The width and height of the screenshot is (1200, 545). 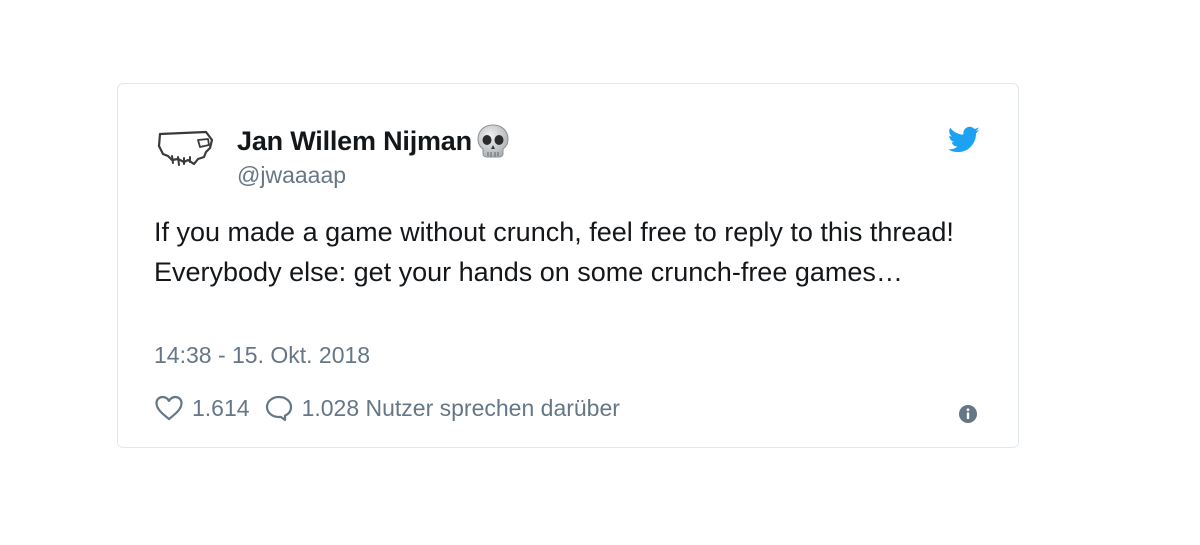 What do you see at coordinates (278, 408) in the screenshot?
I see `speech-bubble-icon` at bounding box center [278, 408].